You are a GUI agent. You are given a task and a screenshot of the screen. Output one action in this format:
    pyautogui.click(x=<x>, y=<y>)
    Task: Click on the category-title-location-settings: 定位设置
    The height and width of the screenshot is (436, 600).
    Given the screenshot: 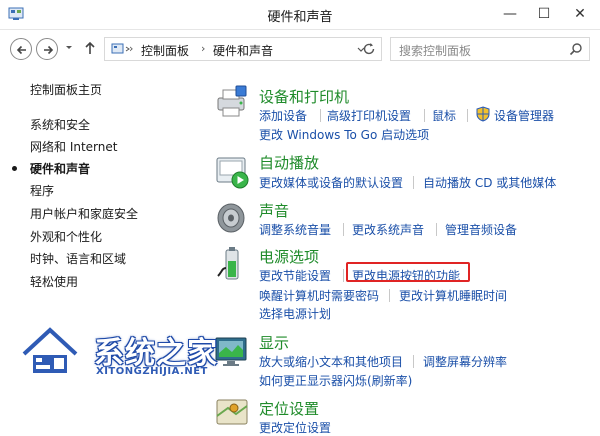 What is the action you would take?
    pyautogui.click(x=289, y=408)
    